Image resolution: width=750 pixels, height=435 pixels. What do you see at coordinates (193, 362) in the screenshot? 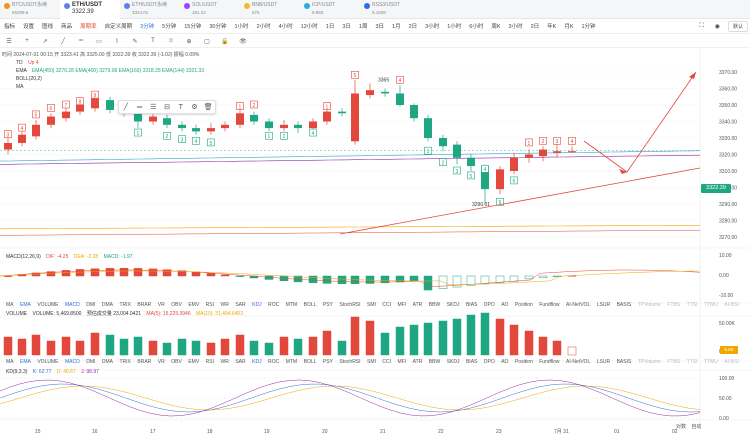
I see `indicator-tab-emv: EMV` at bounding box center [193, 362].